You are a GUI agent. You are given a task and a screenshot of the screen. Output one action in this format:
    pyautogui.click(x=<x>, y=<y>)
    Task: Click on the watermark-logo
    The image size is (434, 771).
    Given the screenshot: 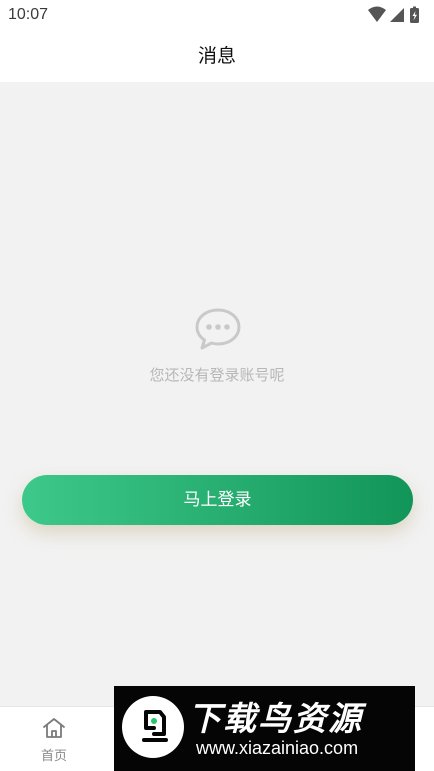 What is the action you would take?
    pyautogui.click(x=153, y=727)
    